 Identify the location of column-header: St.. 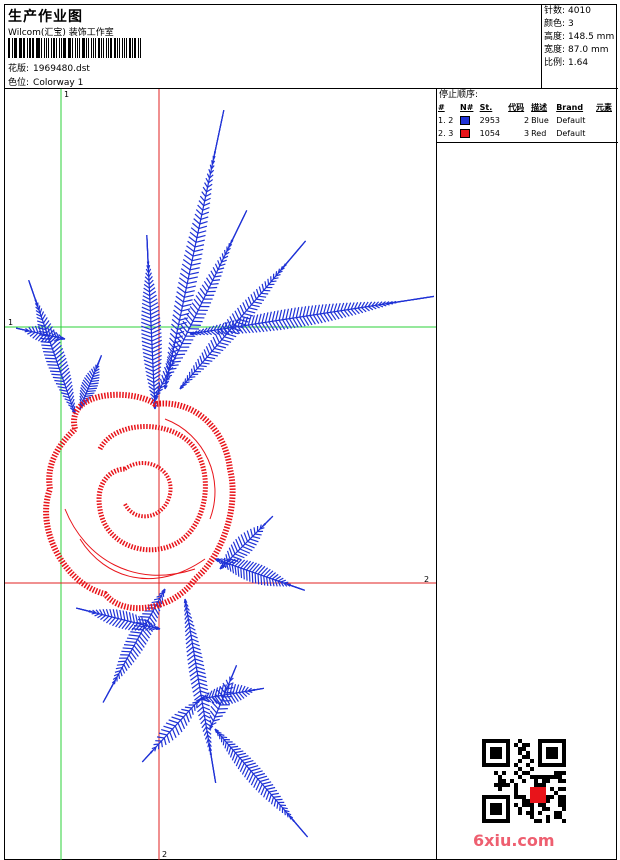
(486, 107).